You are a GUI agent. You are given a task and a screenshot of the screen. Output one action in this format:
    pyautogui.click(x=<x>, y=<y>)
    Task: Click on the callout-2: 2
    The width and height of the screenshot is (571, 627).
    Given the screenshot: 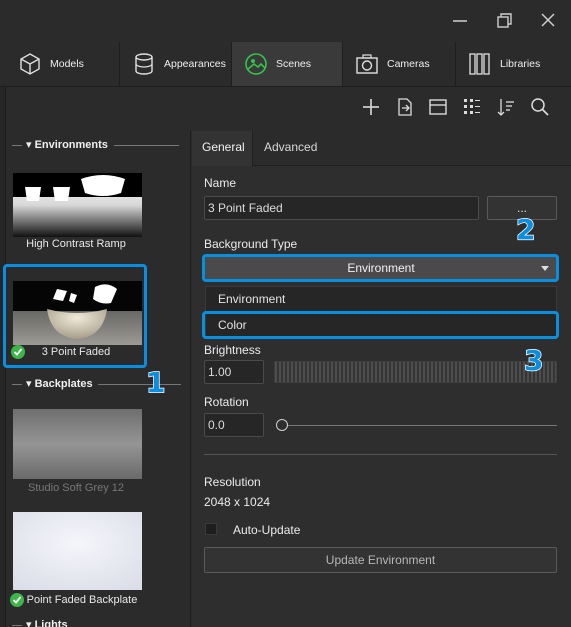 What is the action you would take?
    pyautogui.click(x=525, y=229)
    